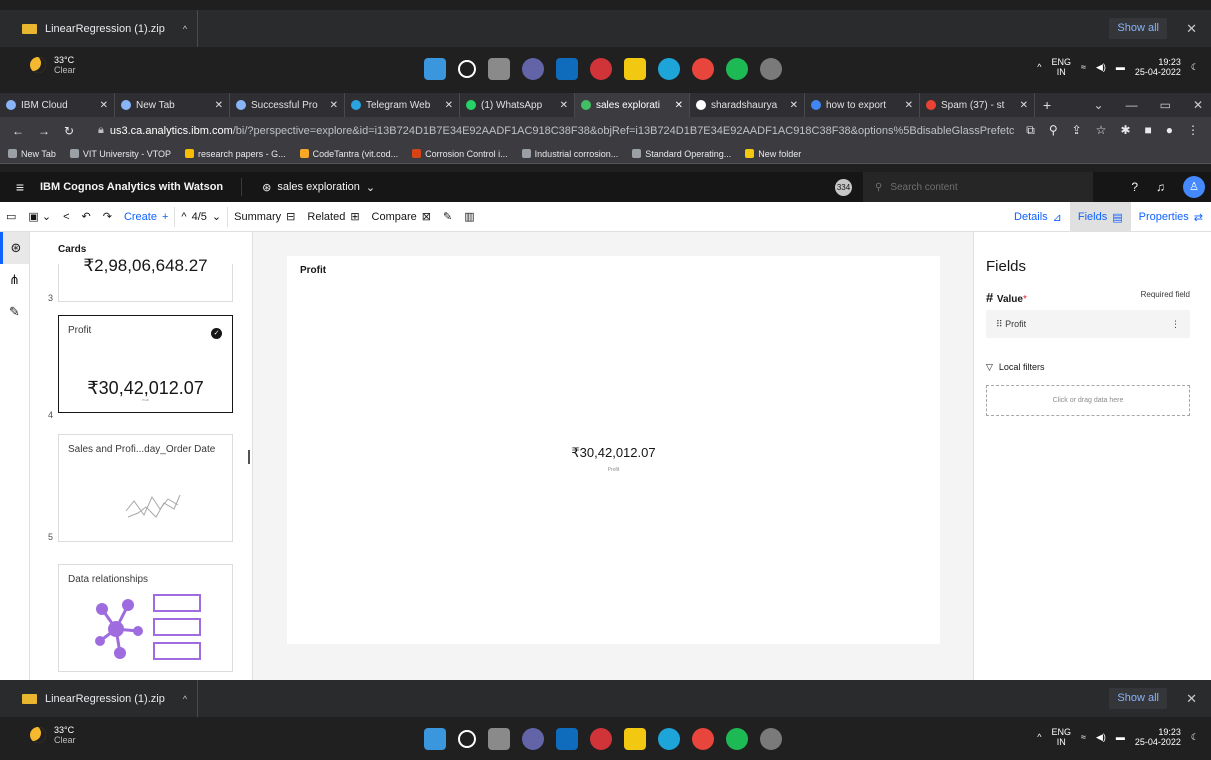  Describe the element at coordinates (1134, 187) in the screenshot. I see `help-icon: ?` at that location.